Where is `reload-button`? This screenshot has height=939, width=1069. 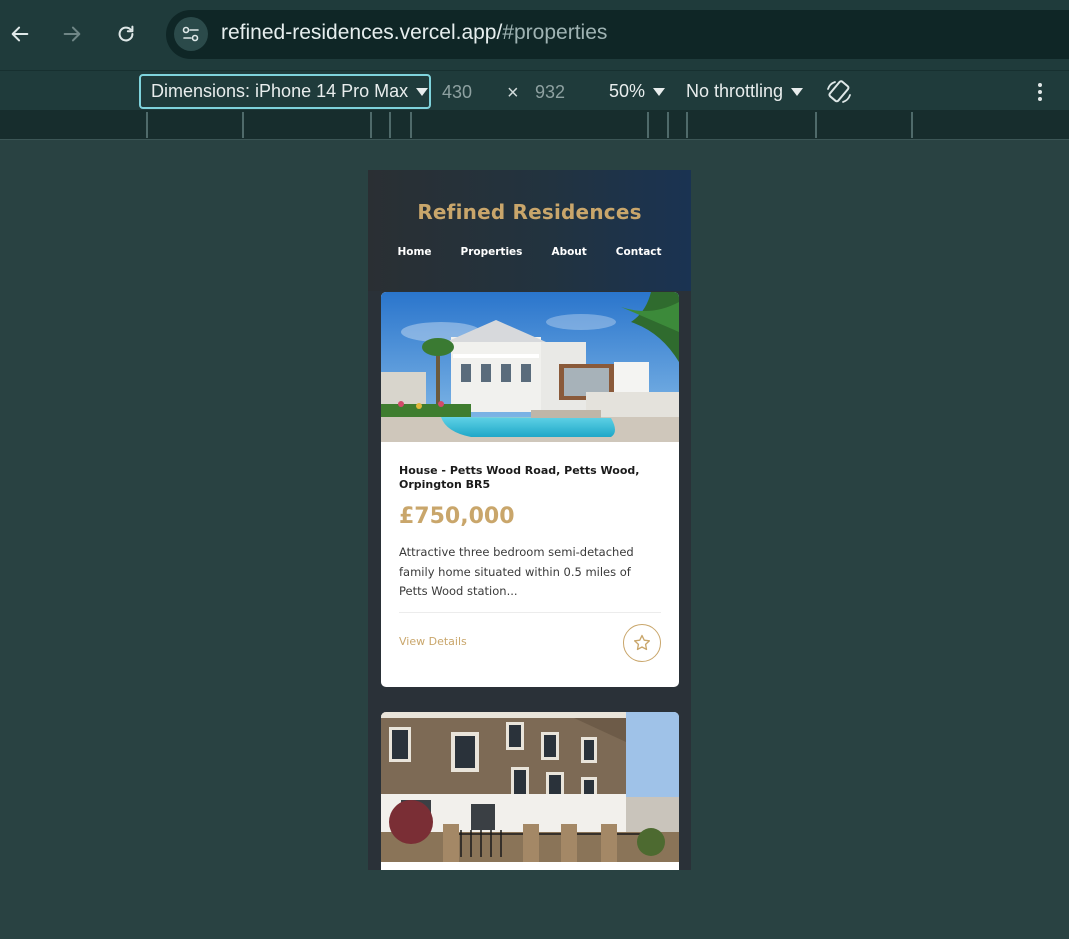
reload-button is located at coordinates (126, 34).